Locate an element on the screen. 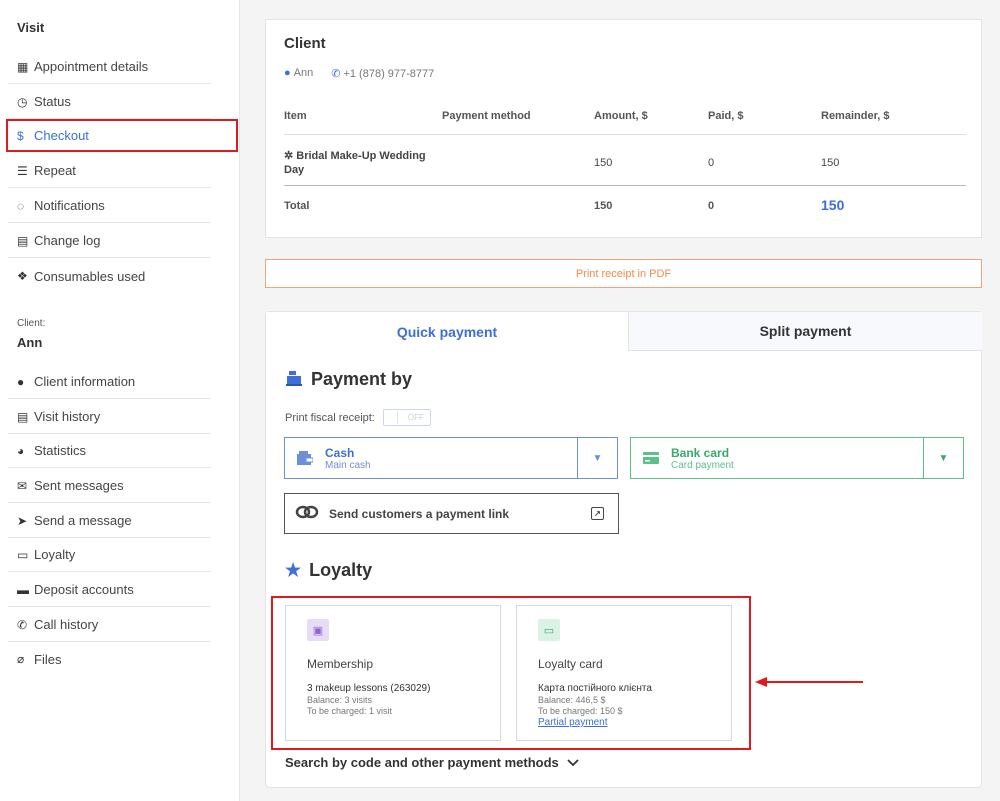 The image size is (1000, 801). cash-option: Cash Main cash ▼ is located at coordinates (451, 458).